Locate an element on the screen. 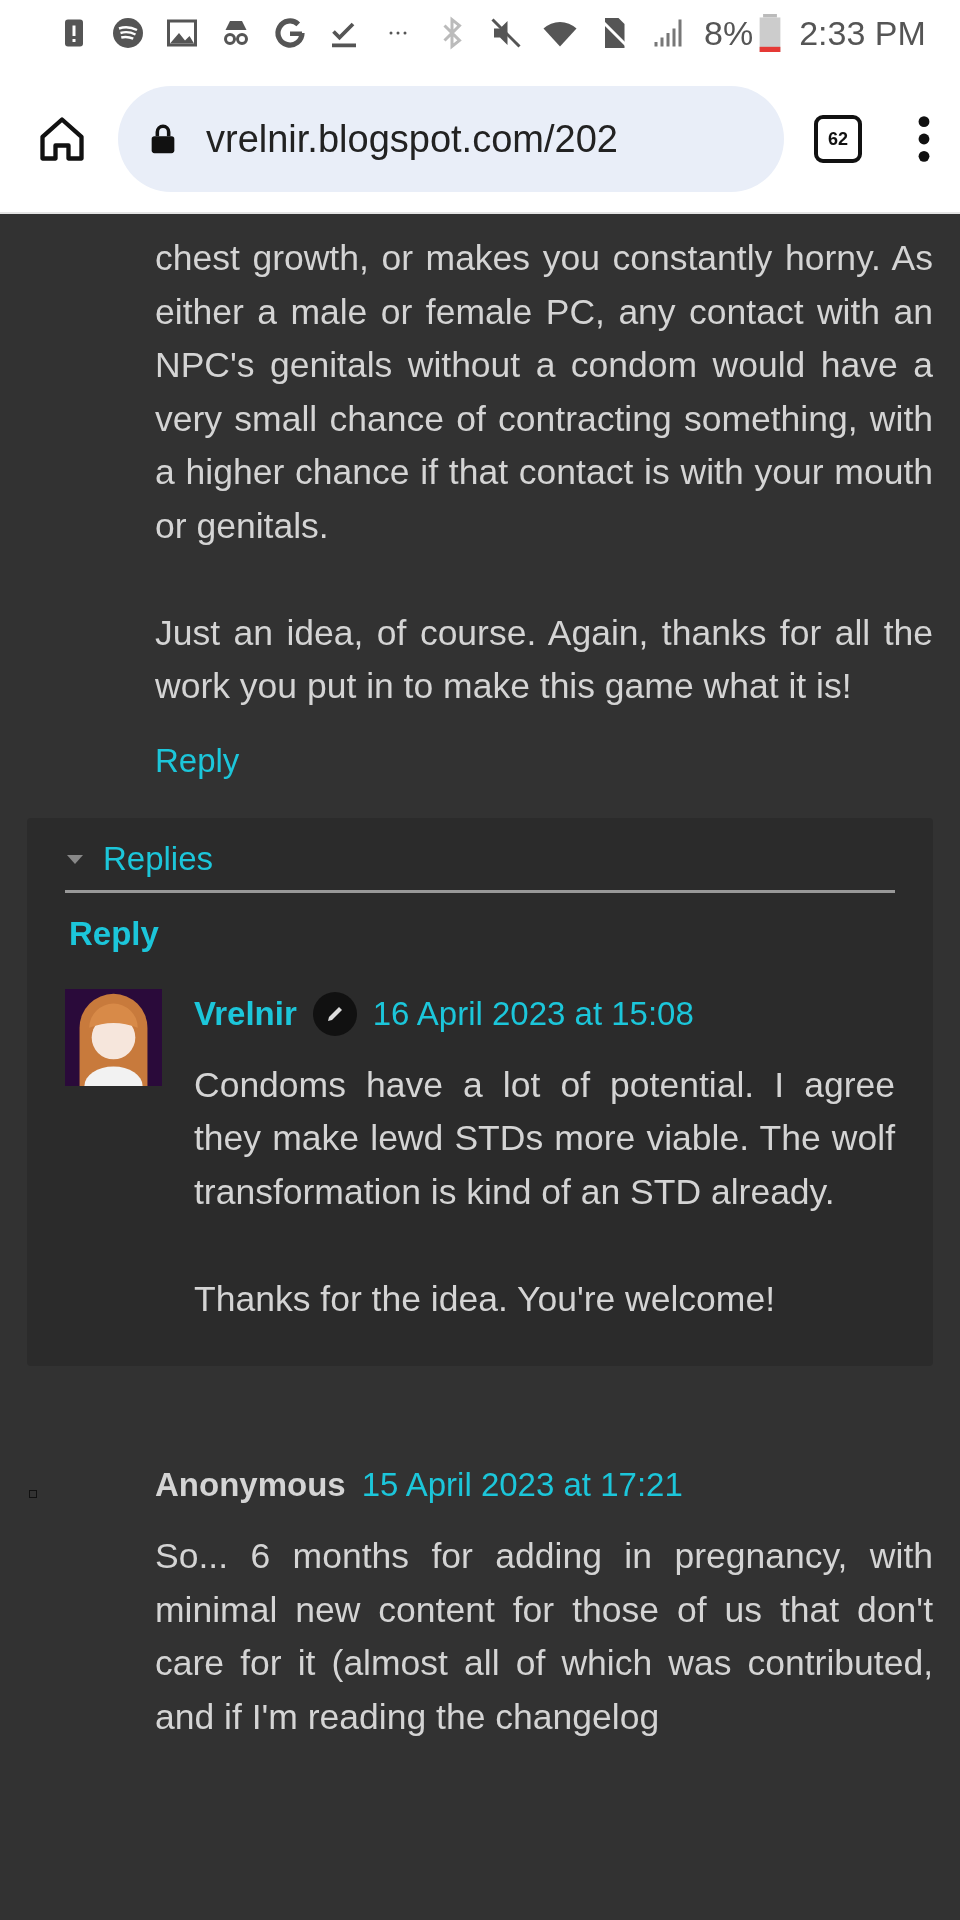  replies-toggle: Replies is located at coordinates (158, 858).